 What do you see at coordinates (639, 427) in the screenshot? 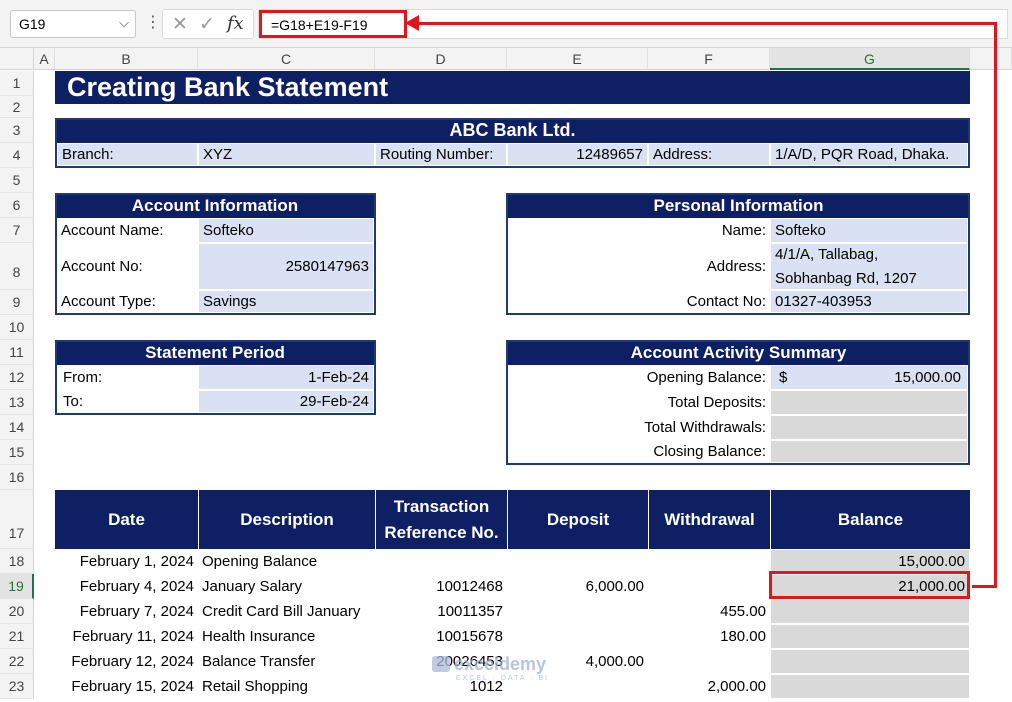
I see `total-withdrawals-label: Total Withdrawals:` at bounding box center [639, 427].